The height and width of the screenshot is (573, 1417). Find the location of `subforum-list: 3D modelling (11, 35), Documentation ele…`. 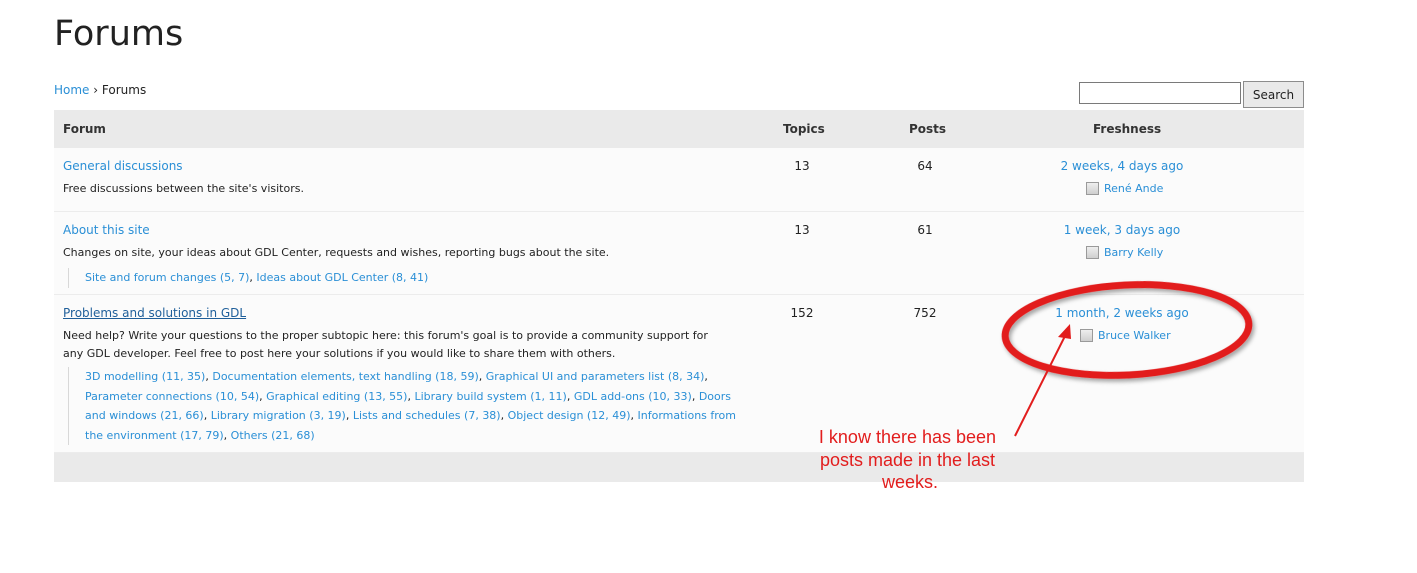

subforum-list: 3D modelling (11, 35), Documentation ele… is located at coordinates (406, 406).